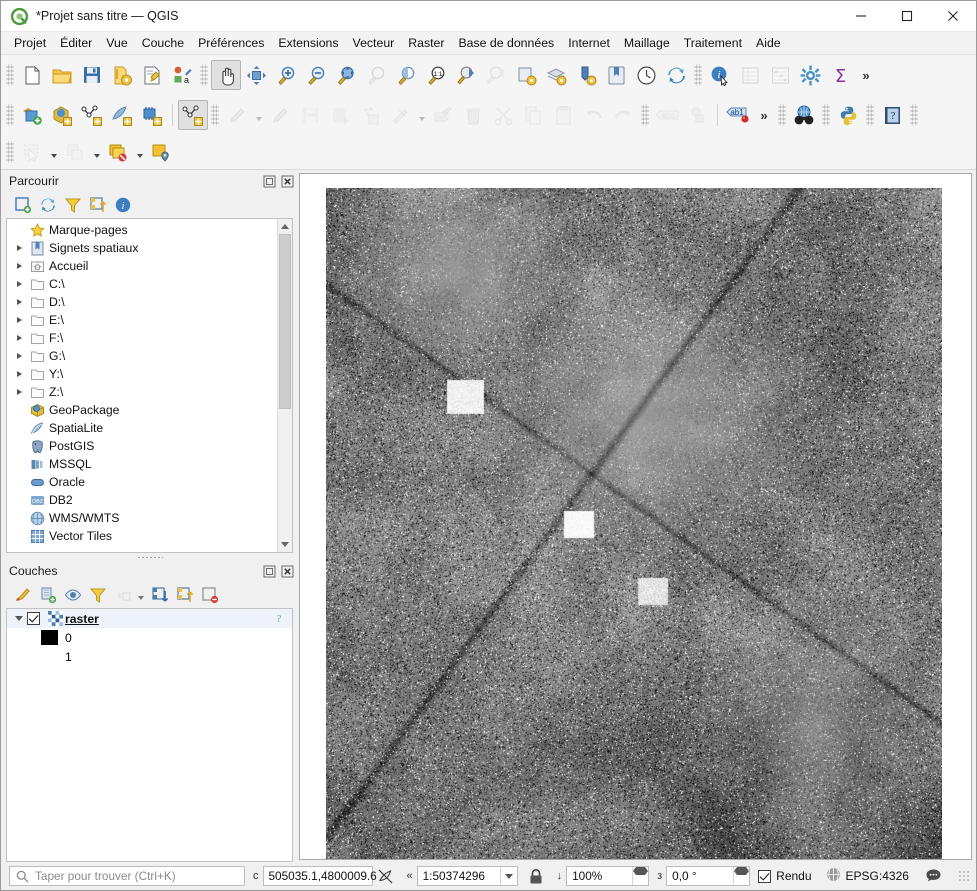 The width and height of the screenshot is (977, 891). Describe the element at coordinates (742, 873) in the screenshot. I see `rotation-spin-down` at that location.